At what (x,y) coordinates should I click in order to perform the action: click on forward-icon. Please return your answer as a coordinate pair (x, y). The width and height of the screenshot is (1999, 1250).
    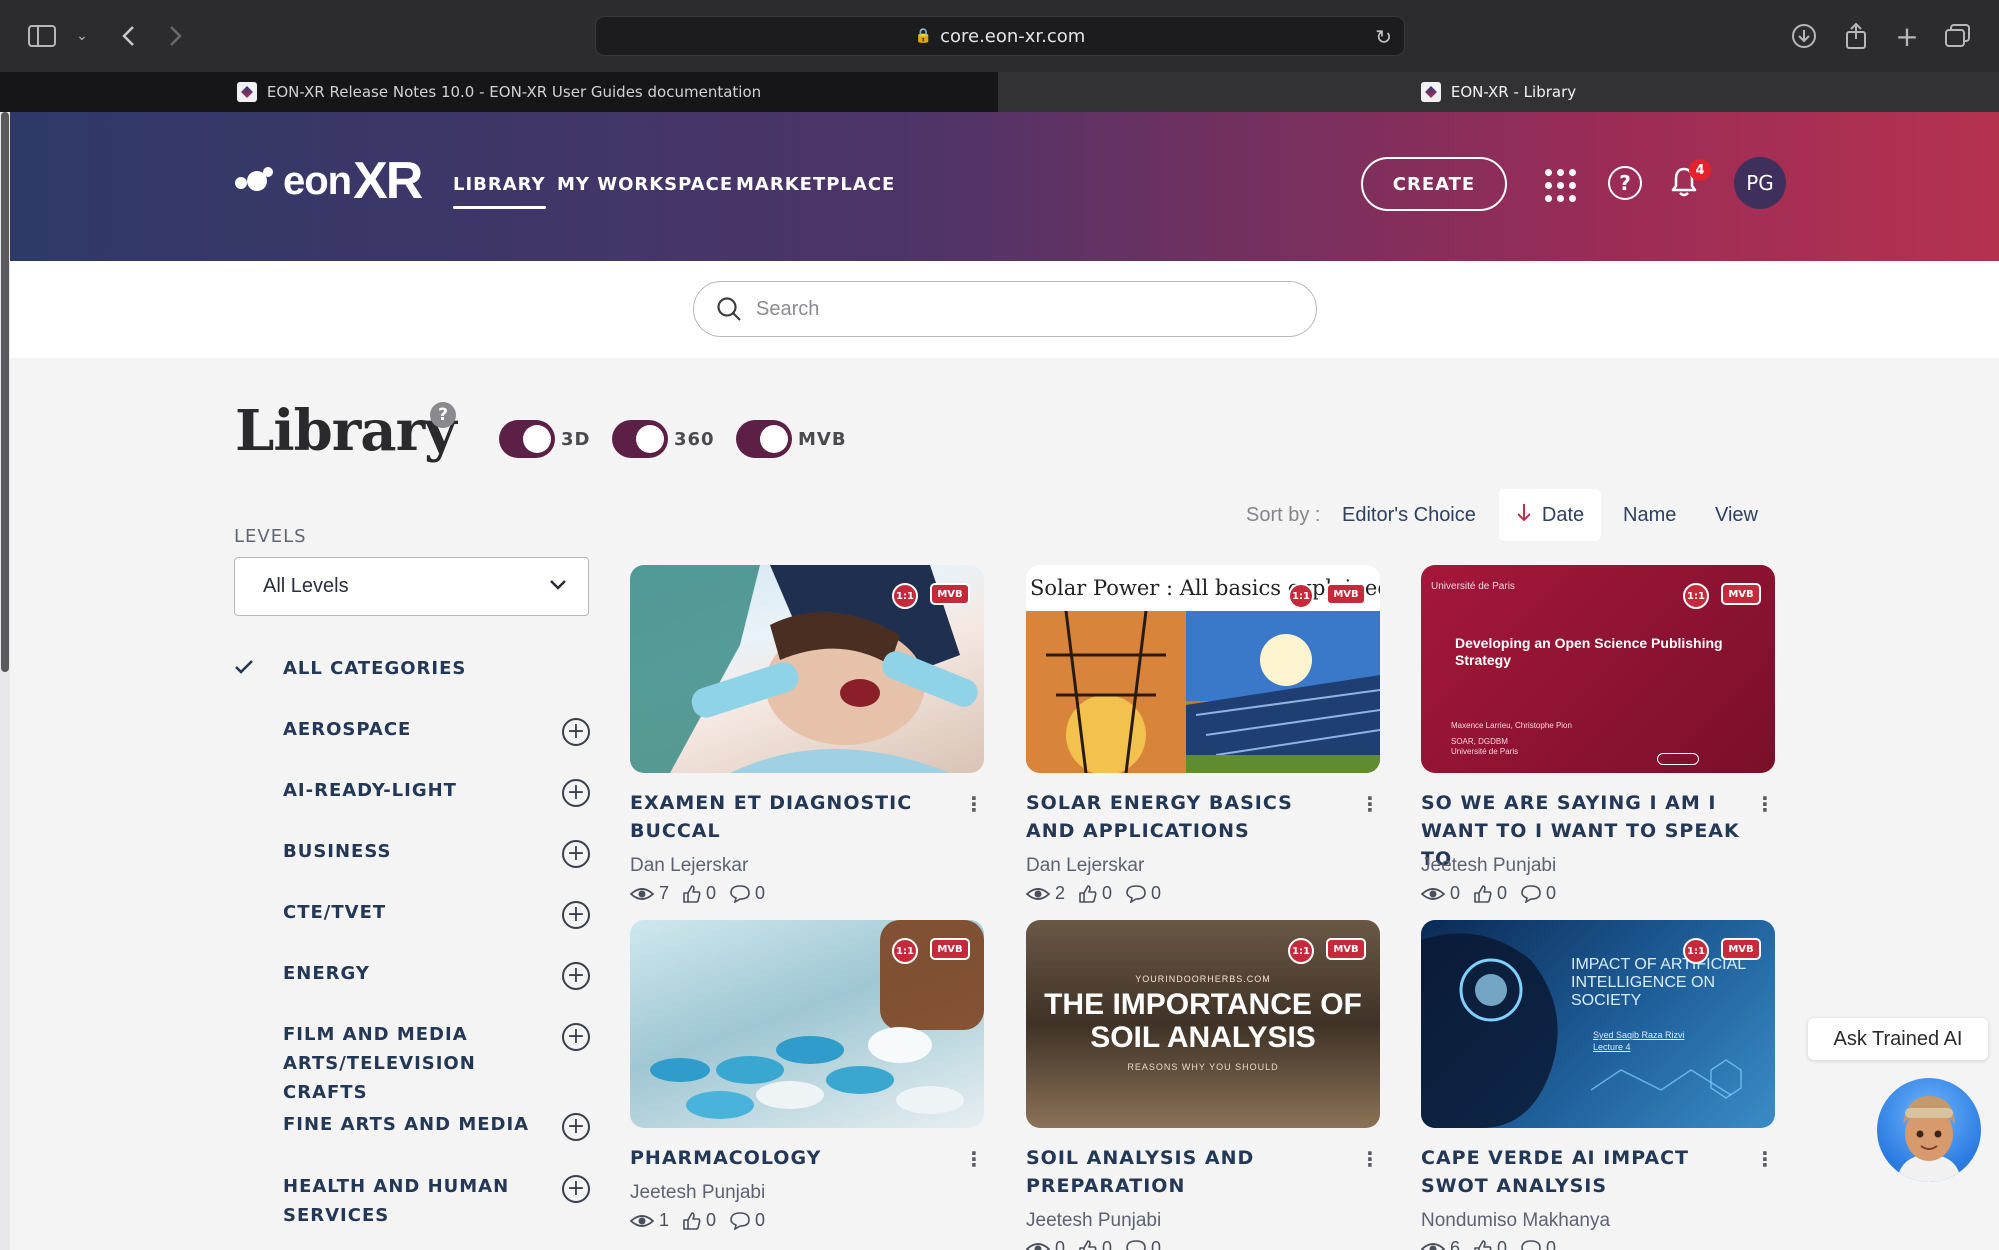
    Looking at the image, I should click on (176, 36).